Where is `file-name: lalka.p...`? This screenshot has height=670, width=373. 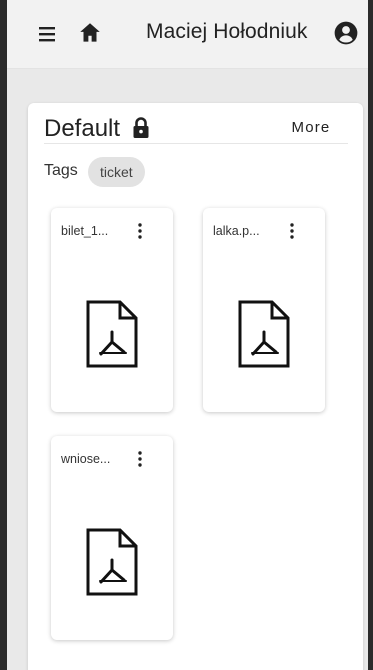
file-name: lalka.p... is located at coordinates (236, 231).